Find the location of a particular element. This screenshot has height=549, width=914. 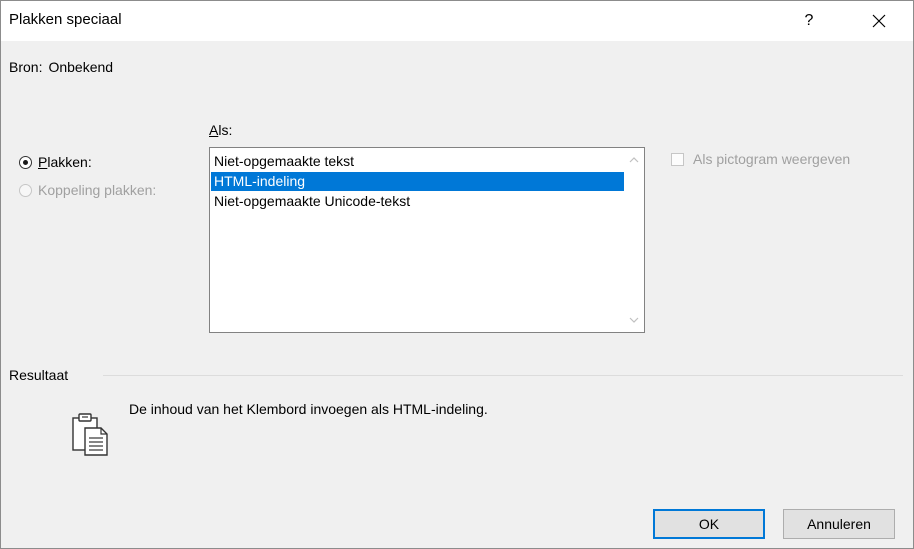

close-button is located at coordinates (879, 21).